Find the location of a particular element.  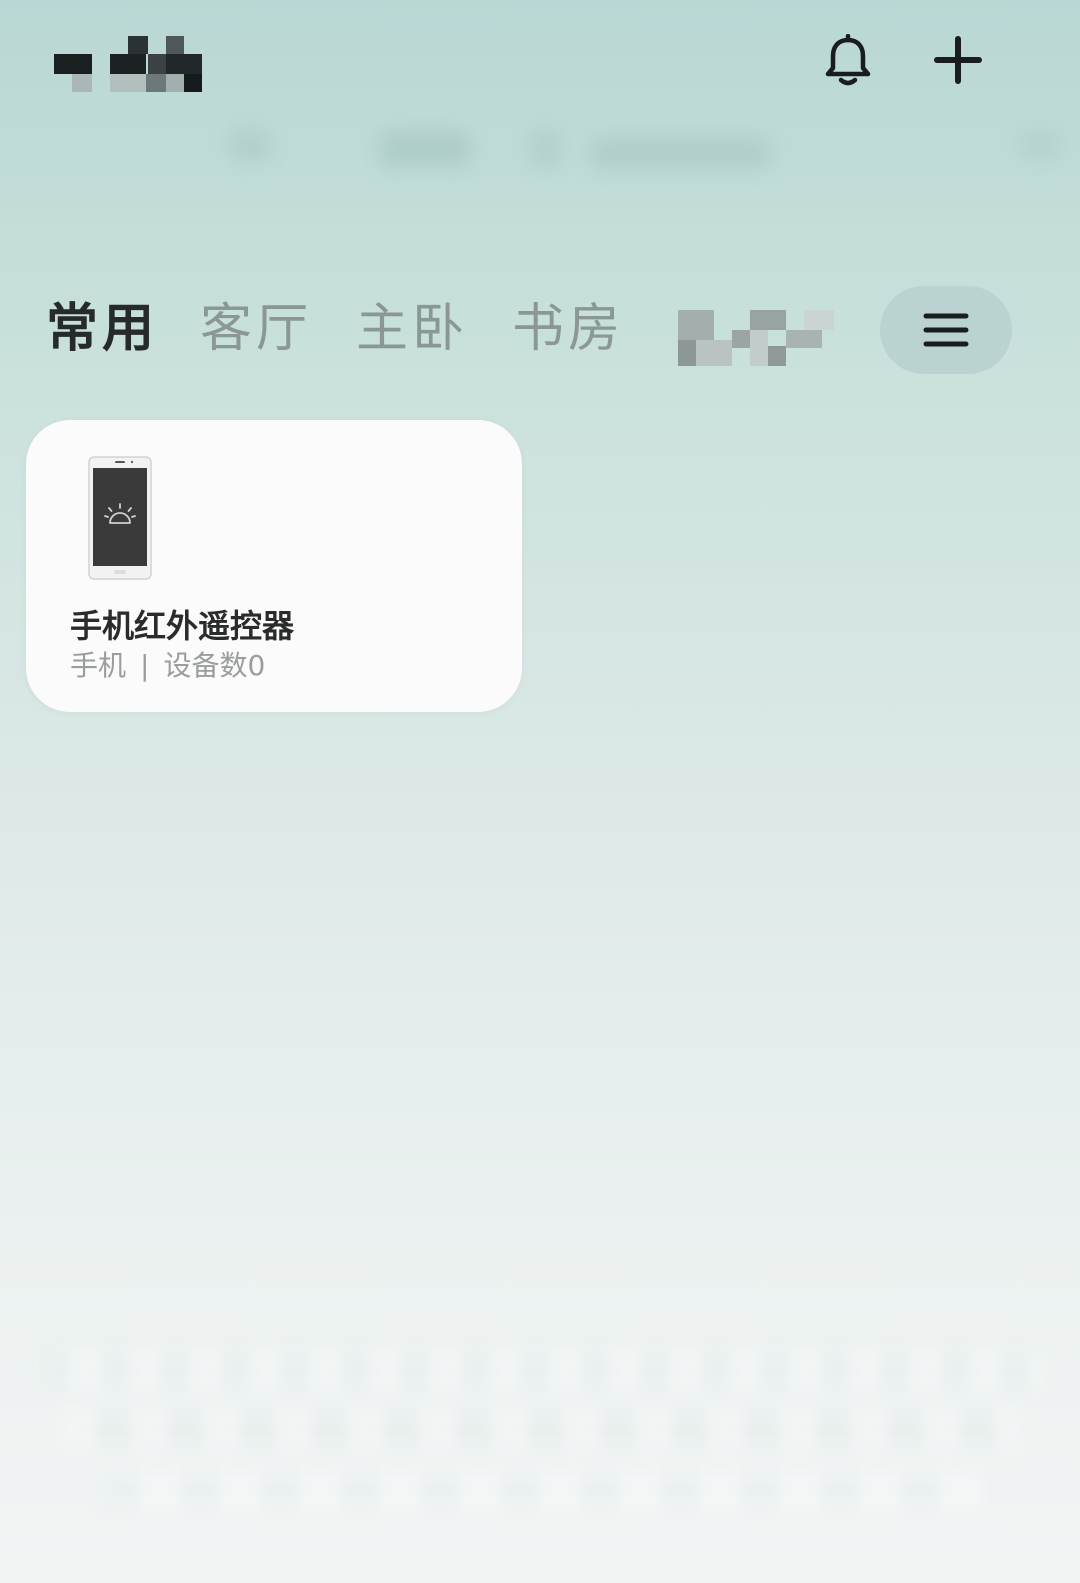

notification-button is located at coordinates (848, 60).